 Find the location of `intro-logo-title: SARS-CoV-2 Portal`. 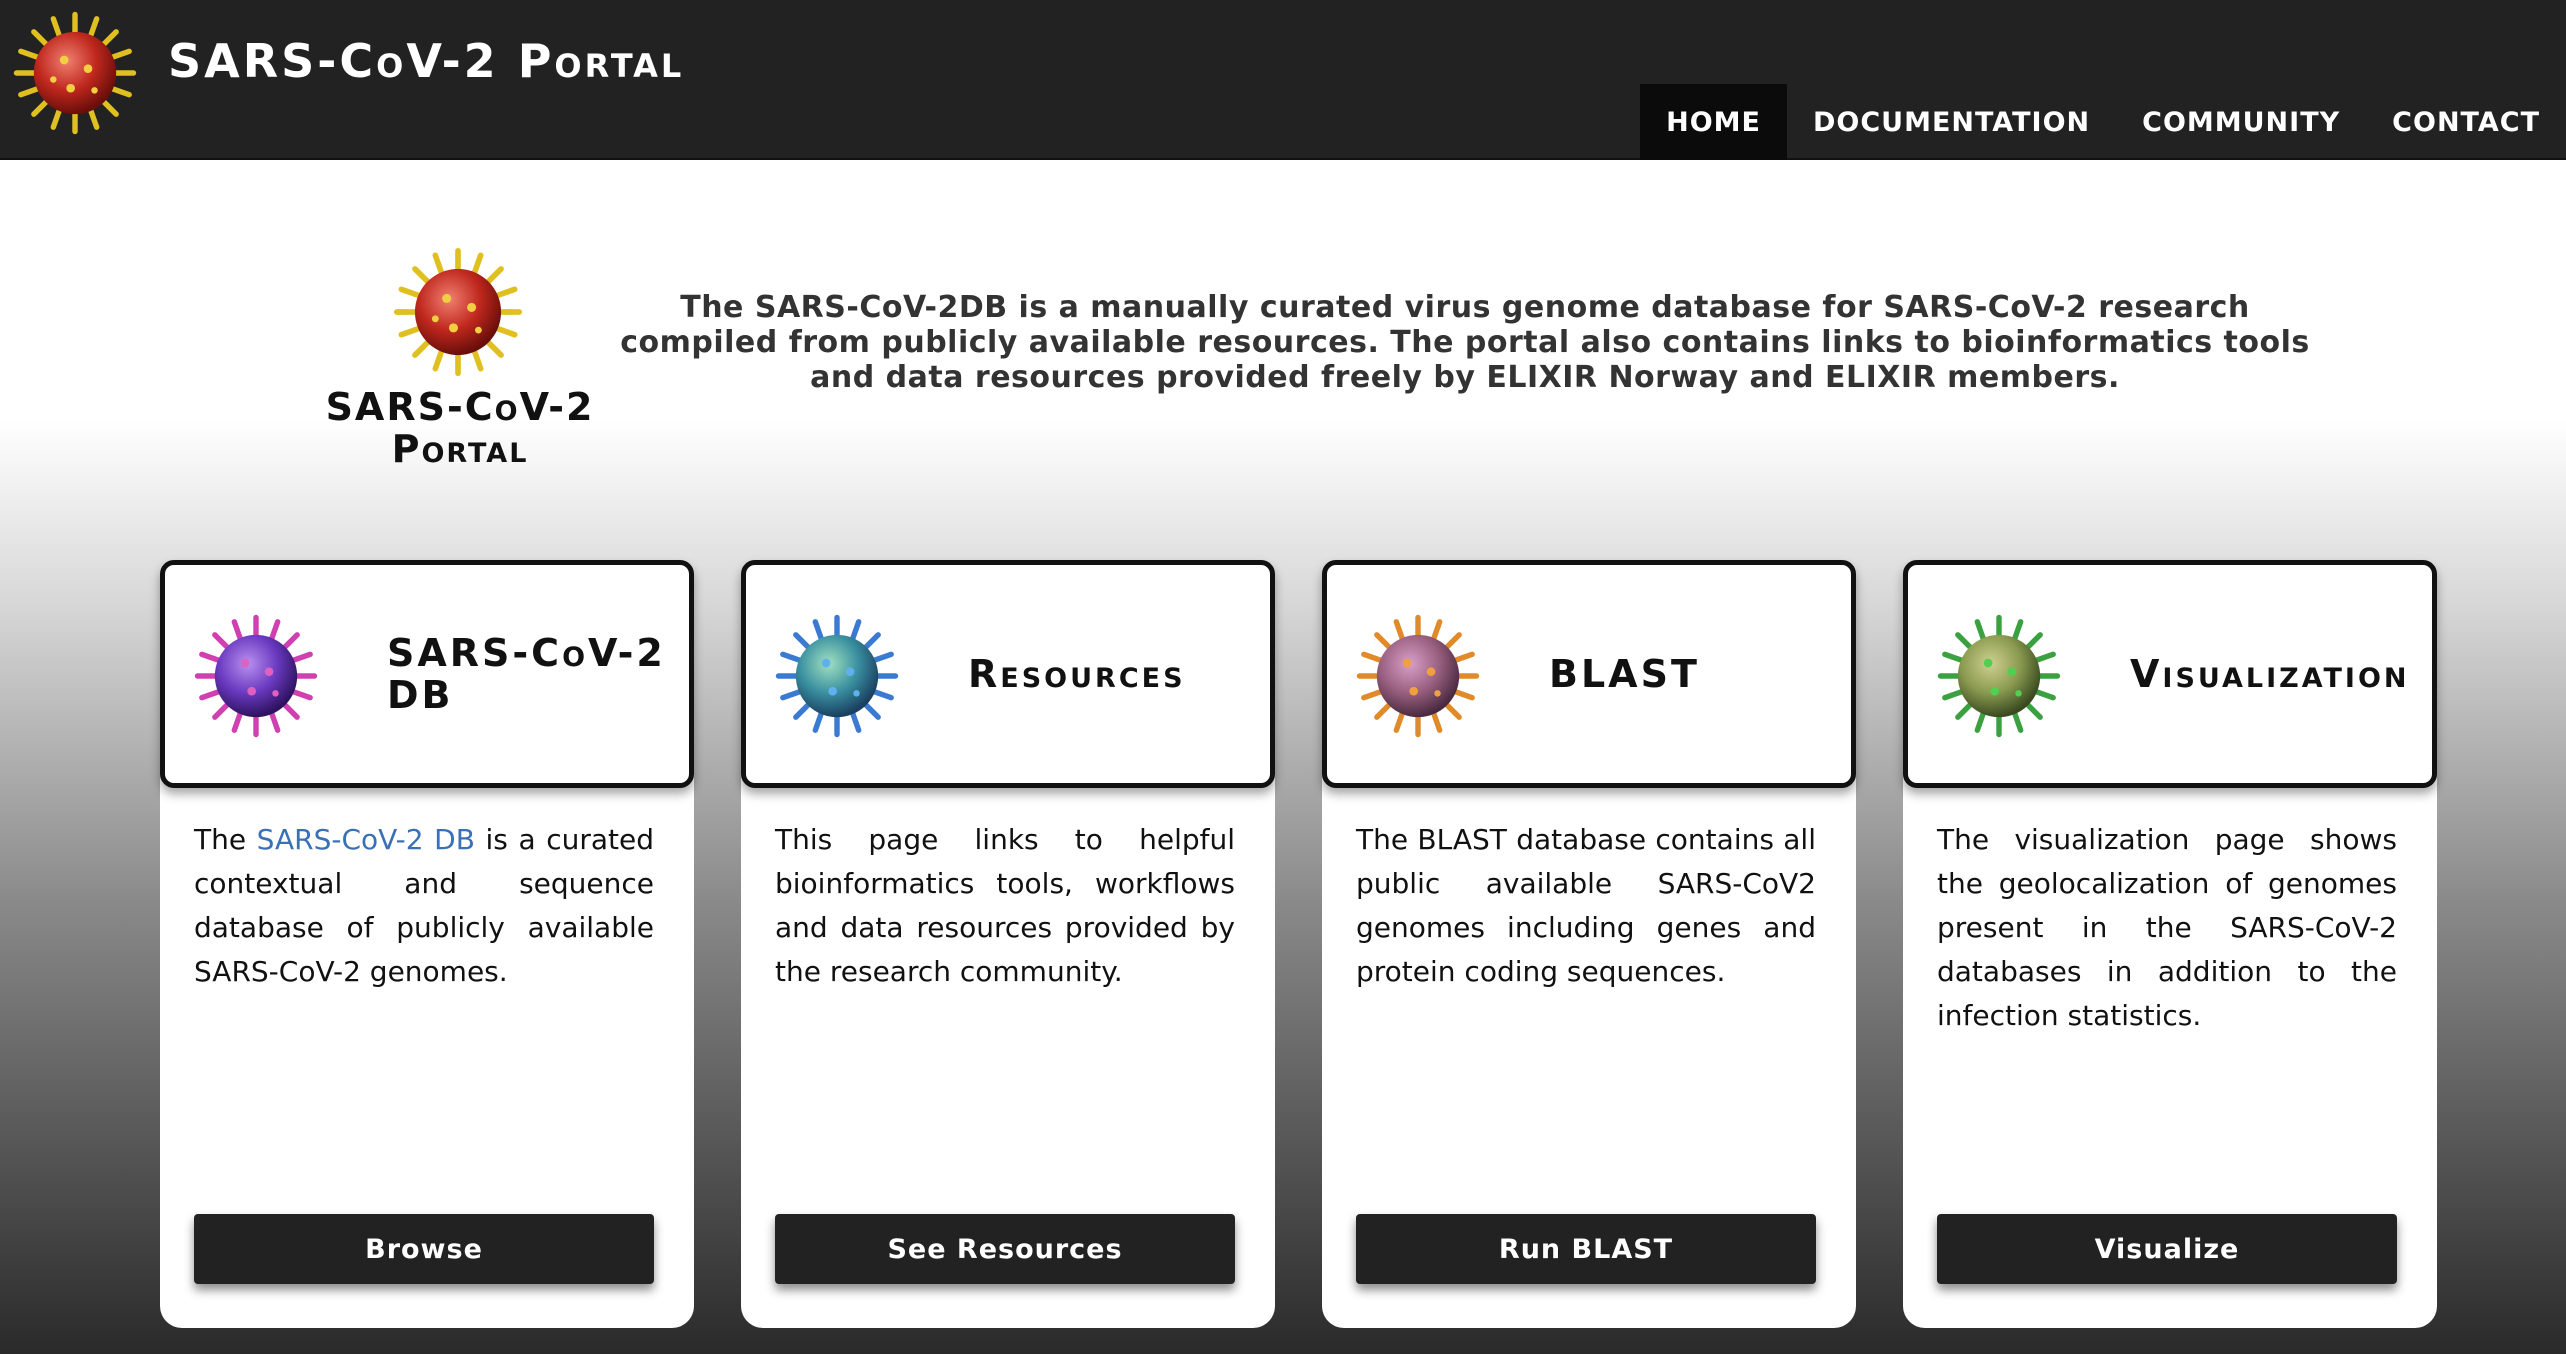

intro-logo-title: SARS-CoV-2 Portal is located at coordinates (460, 428).